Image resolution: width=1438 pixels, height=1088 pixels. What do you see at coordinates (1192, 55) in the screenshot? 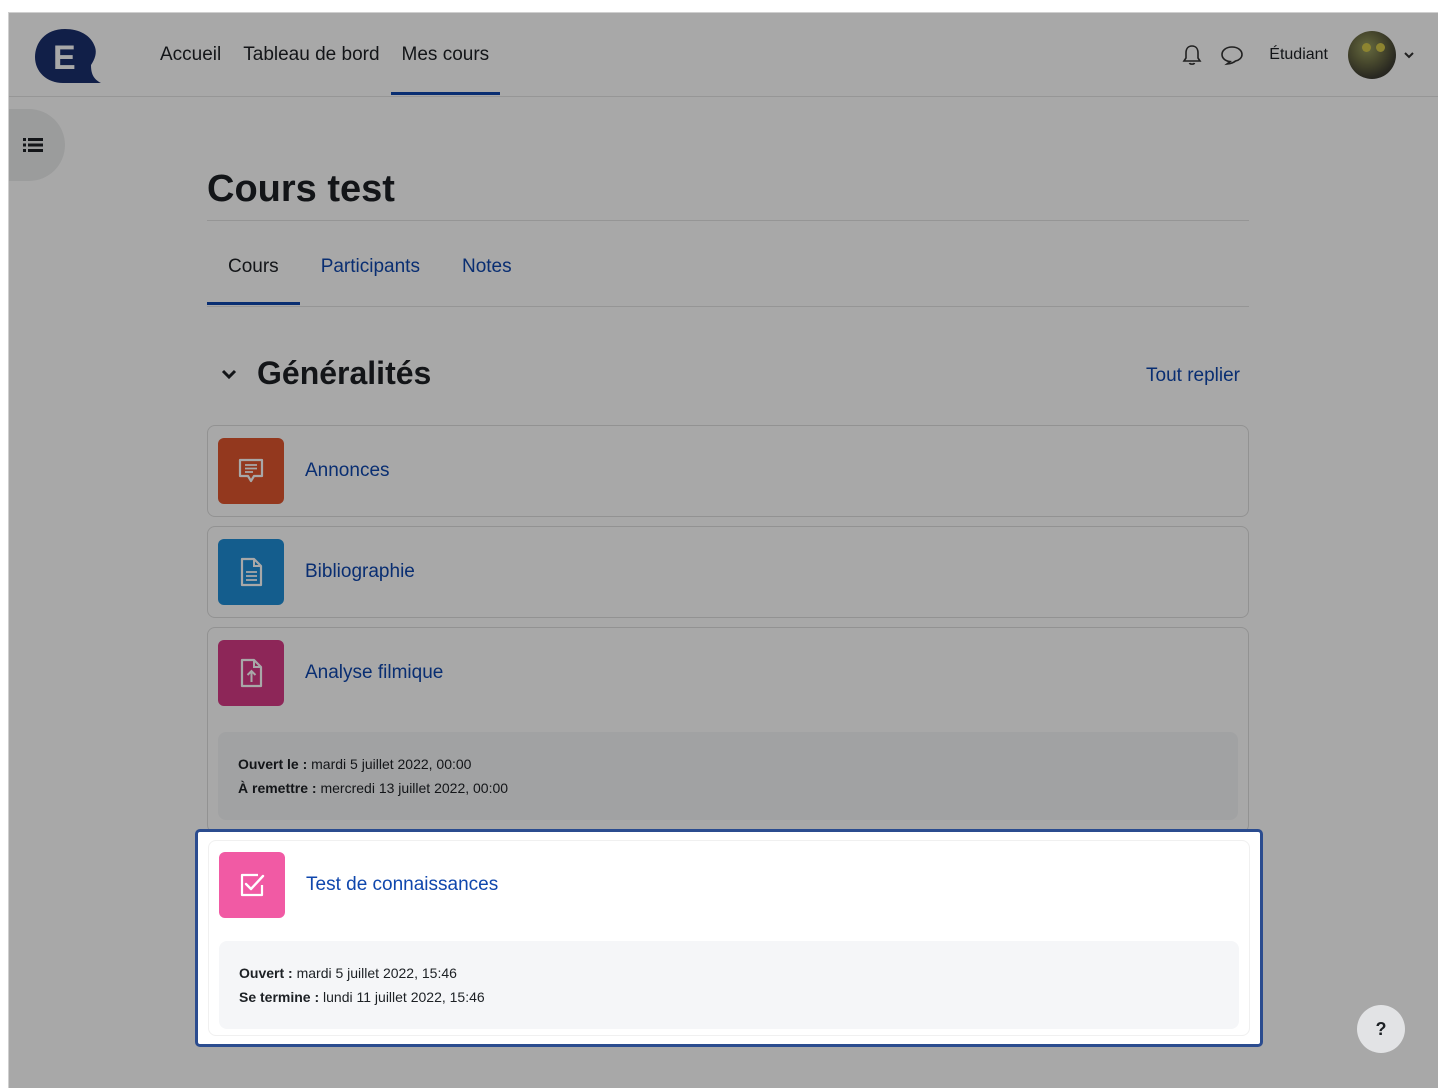
I see `notifications-bell-icon` at bounding box center [1192, 55].